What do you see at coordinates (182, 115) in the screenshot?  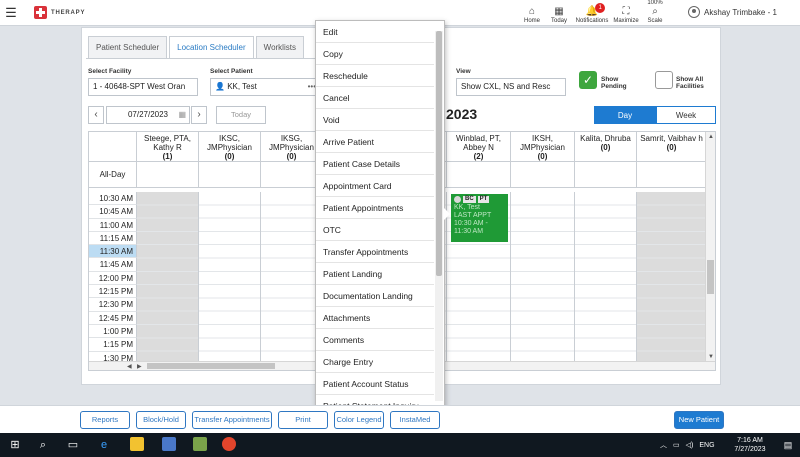 I see `calendar-picker-icon: ▦` at bounding box center [182, 115].